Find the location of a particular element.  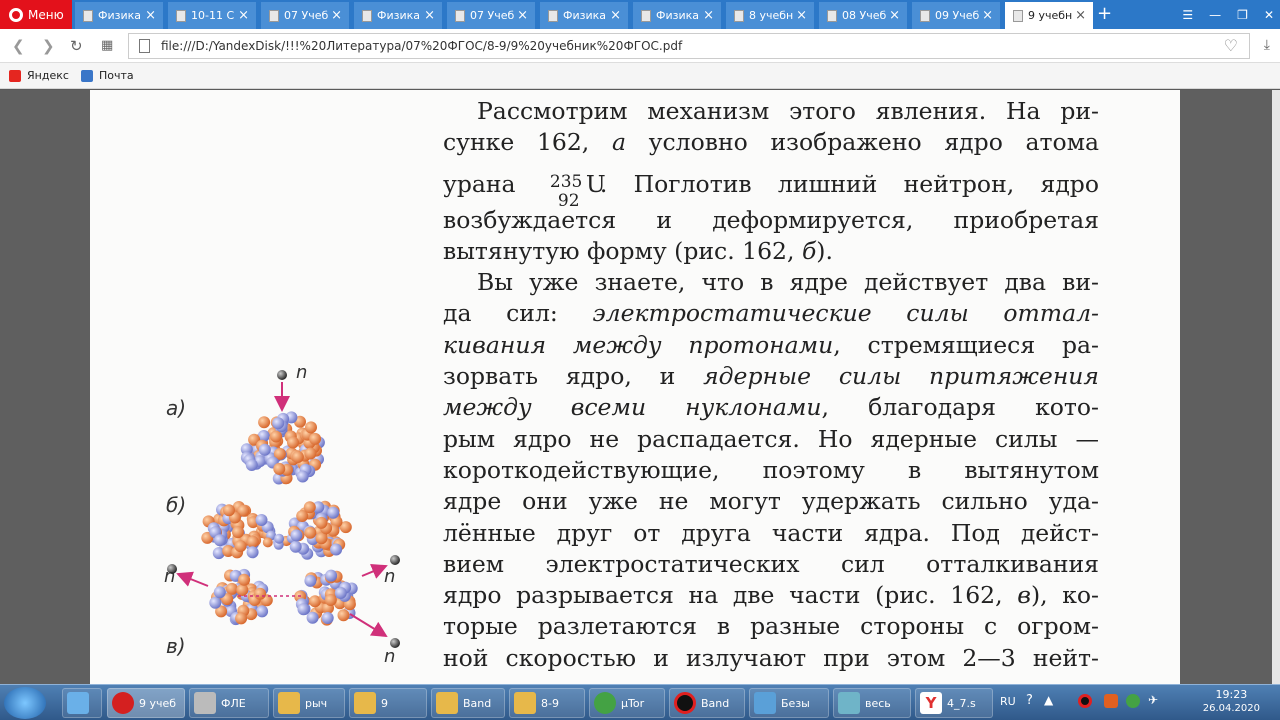

vertical-scrollbar is located at coordinates (1276, 387).